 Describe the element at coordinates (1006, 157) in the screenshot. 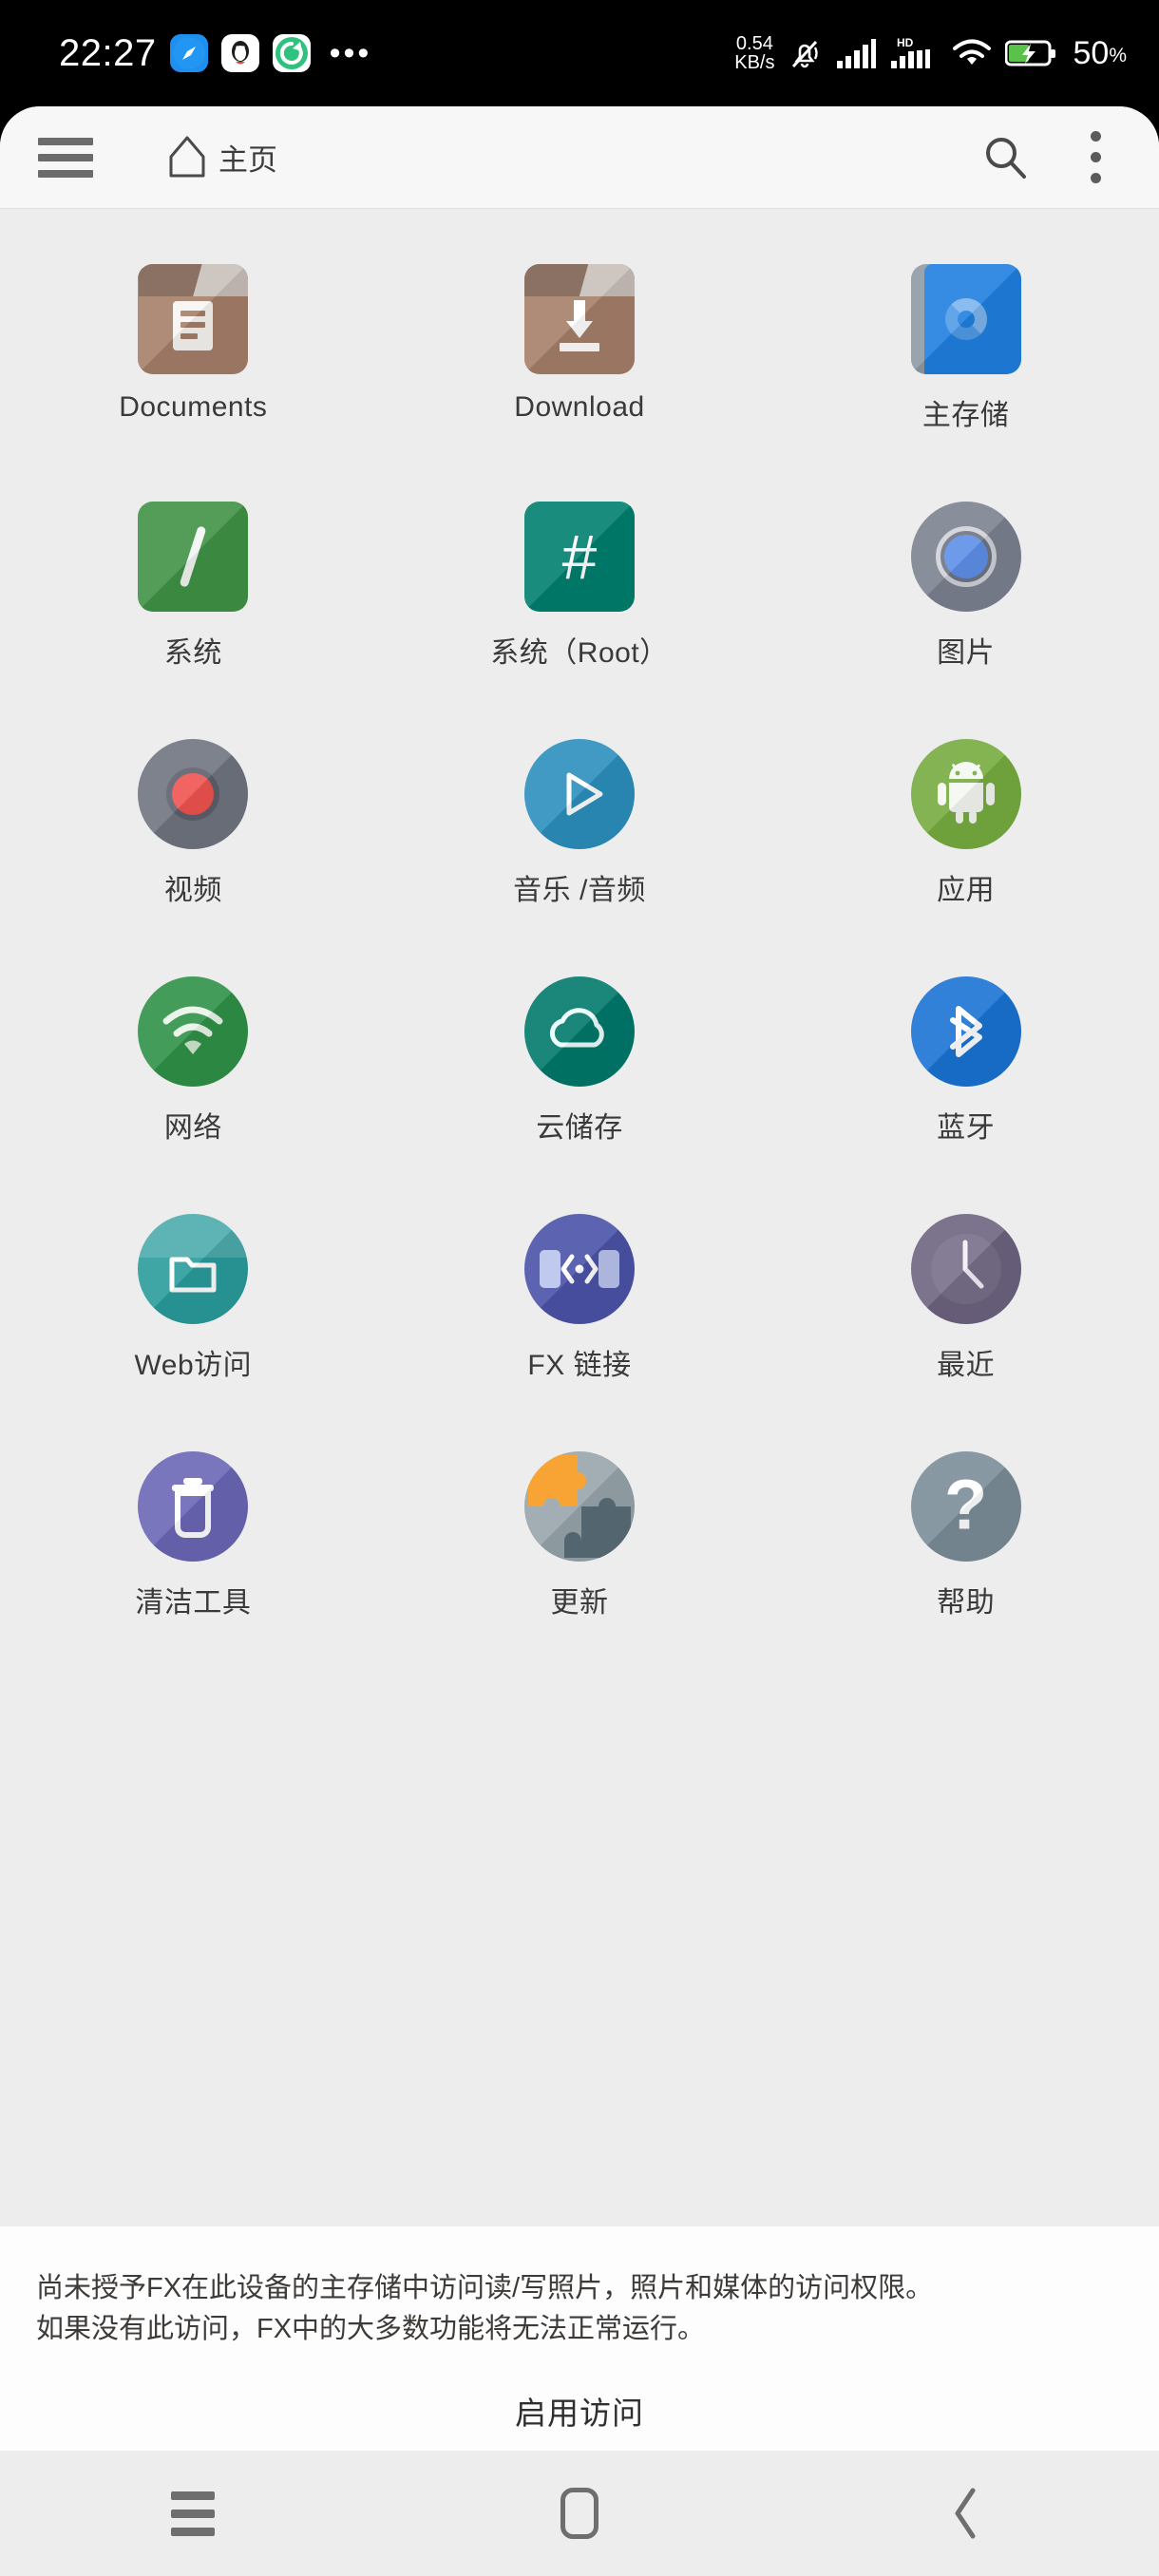

I see `search-icon` at that location.